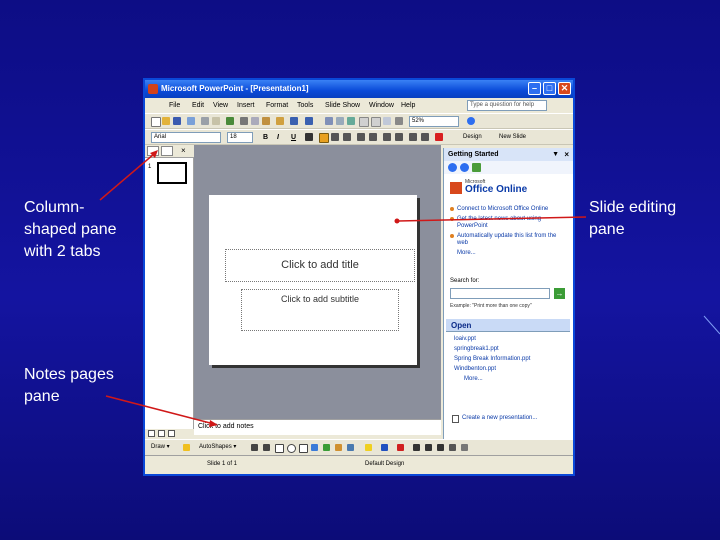  Describe the element at coordinates (335, 137) in the screenshot. I see `align-center-icon` at that location.